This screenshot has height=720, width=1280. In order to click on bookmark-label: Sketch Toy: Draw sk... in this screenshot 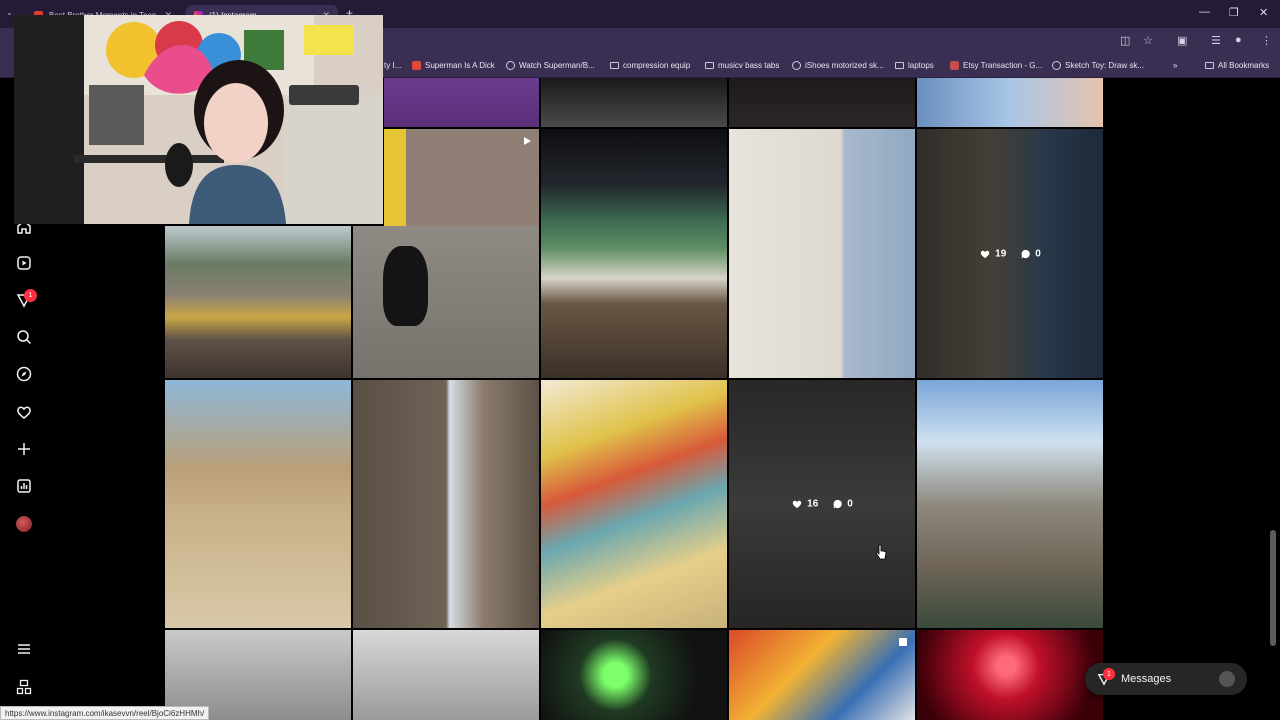, I will do `click(1104, 65)`.